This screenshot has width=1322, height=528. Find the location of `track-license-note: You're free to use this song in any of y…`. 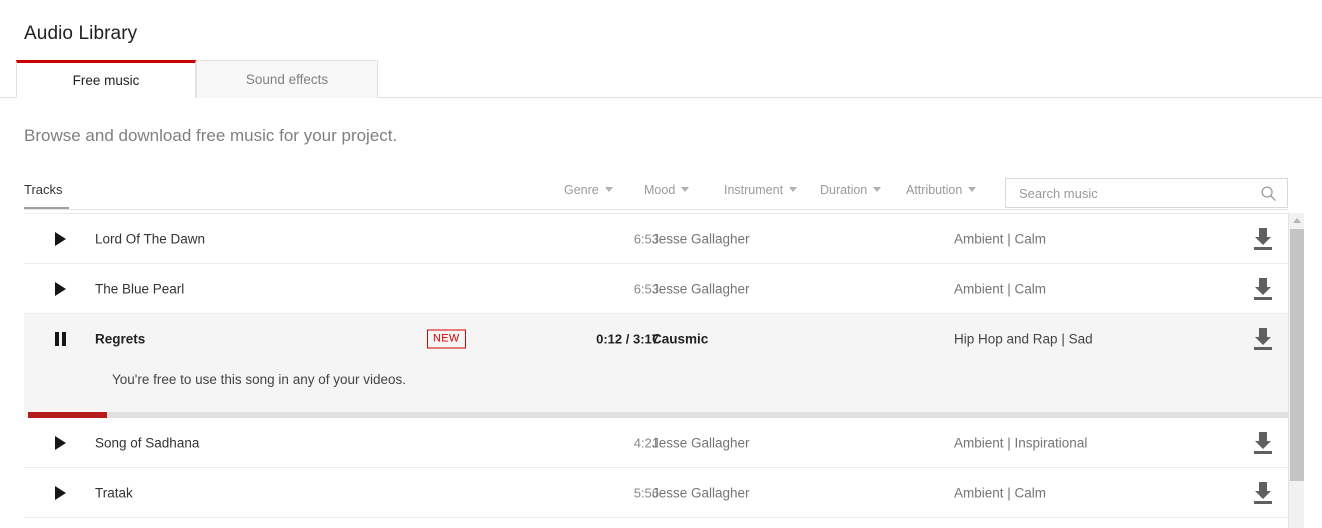

track-license-note: You're free to use this song in any of y… is located at coordinates (259, 379).